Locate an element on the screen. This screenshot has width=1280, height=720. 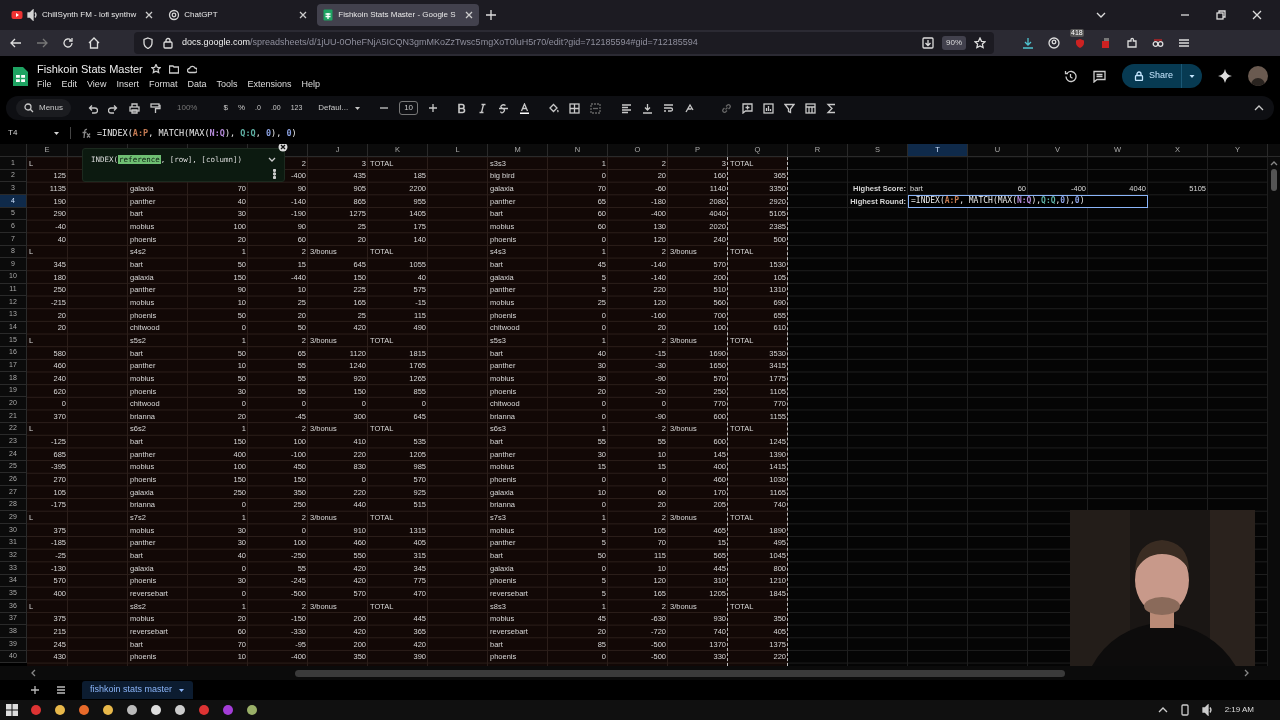
forward-icon is located at coordinates (42, 43).